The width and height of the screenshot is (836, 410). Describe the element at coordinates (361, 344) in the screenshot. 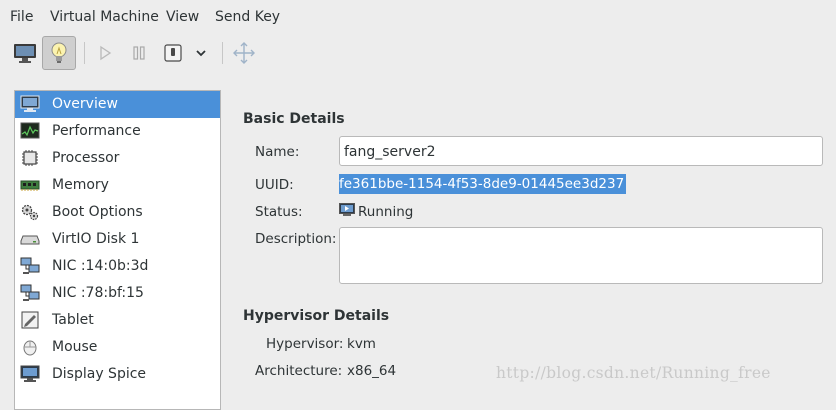

I see `hypervisor-value: kvm` at that location.